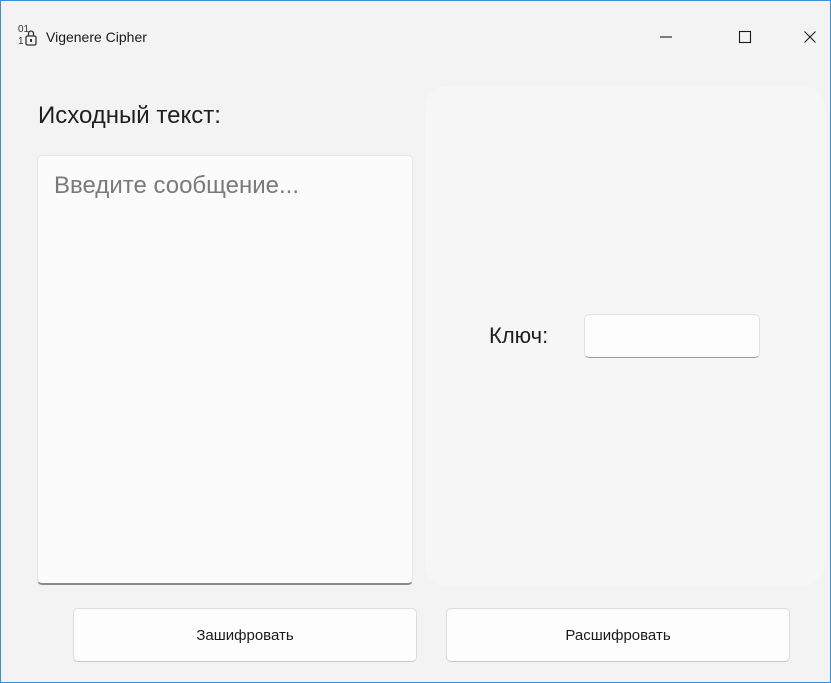 This screenshot has height=683, width=831. What do you see at coordinates (21, 41) in the screenshot?
I see `svg-text: 1` at bounding box center [21, 41].